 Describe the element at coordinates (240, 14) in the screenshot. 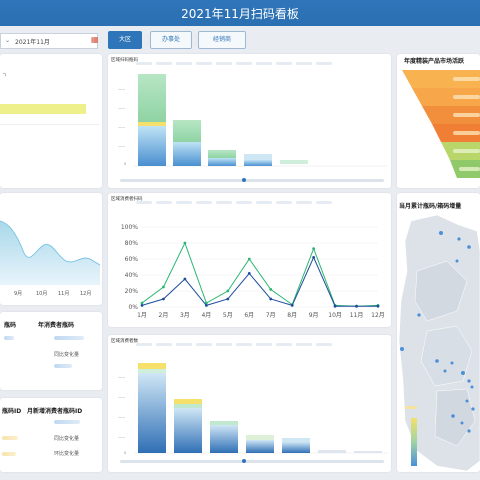

I see `page-title: 2021年11月扫码看板` at that location.